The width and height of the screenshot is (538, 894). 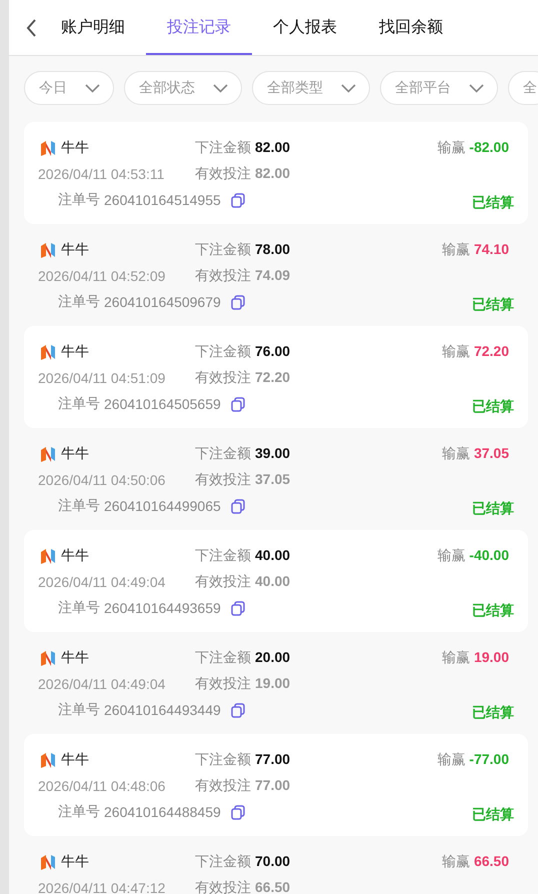 I want to click on bet-amount: 40.00, so click(x=272, y=555).